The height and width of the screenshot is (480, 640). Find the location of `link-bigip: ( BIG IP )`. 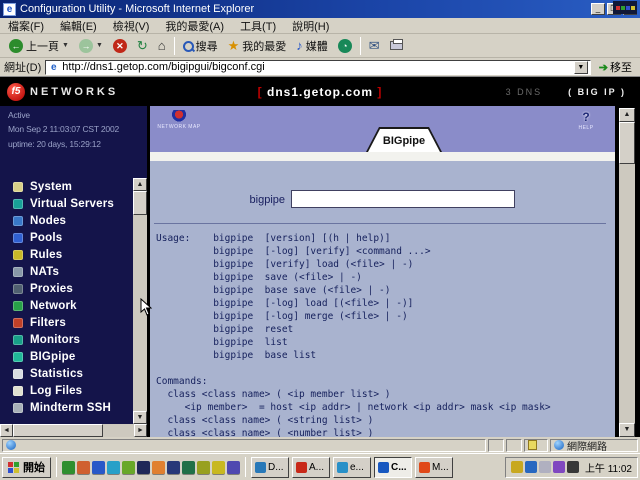

link-bigip: ( BIG IP ) is located at coordinates (597, 92).